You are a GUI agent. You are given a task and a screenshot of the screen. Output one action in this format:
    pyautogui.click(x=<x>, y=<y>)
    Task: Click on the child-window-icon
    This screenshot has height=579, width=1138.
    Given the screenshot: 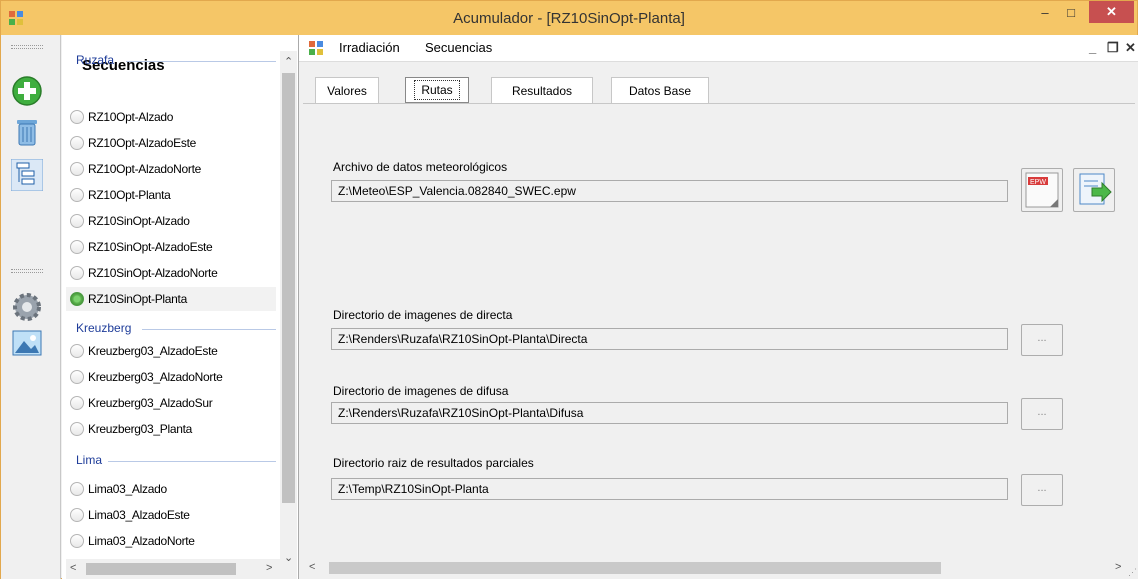 What is the action you would take?
    pyautogui.click(x=316, y=48)
    